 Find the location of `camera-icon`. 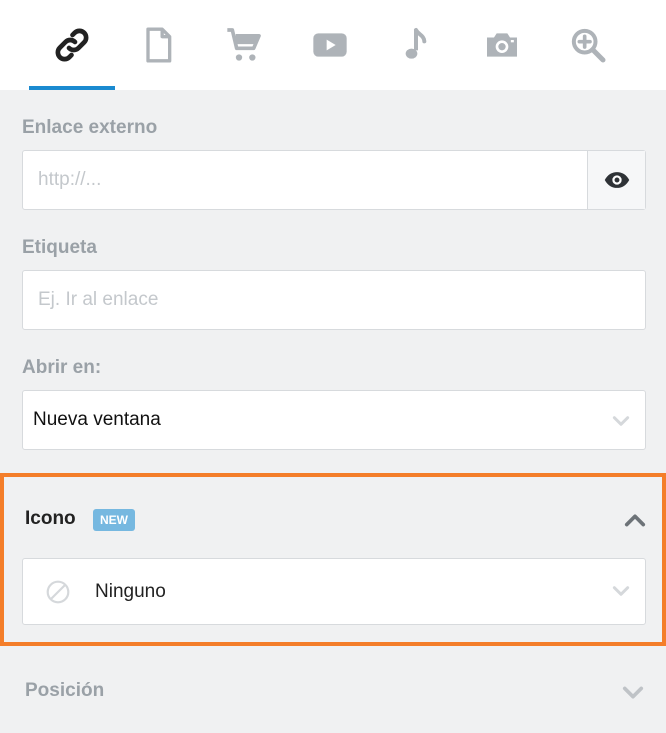

camera-icon is located at coordinates (502, 45).